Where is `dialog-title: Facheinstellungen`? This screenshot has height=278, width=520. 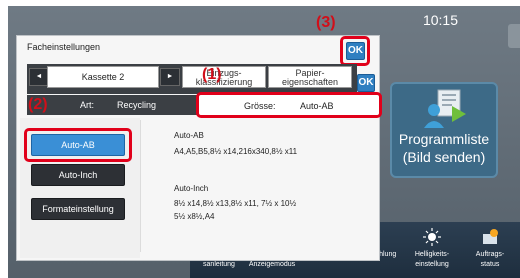
dialog-title: Facheinstellungen is located at coordinates (64, 47).